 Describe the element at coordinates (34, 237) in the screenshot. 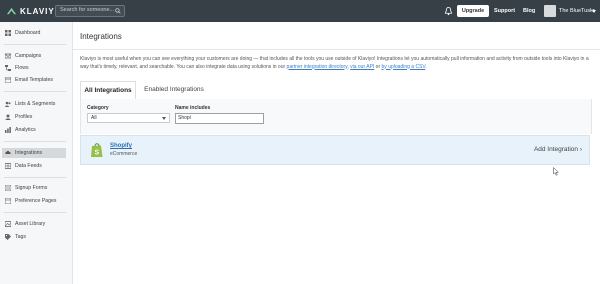

I see `sidebar-item-tags: Tags` at that location.